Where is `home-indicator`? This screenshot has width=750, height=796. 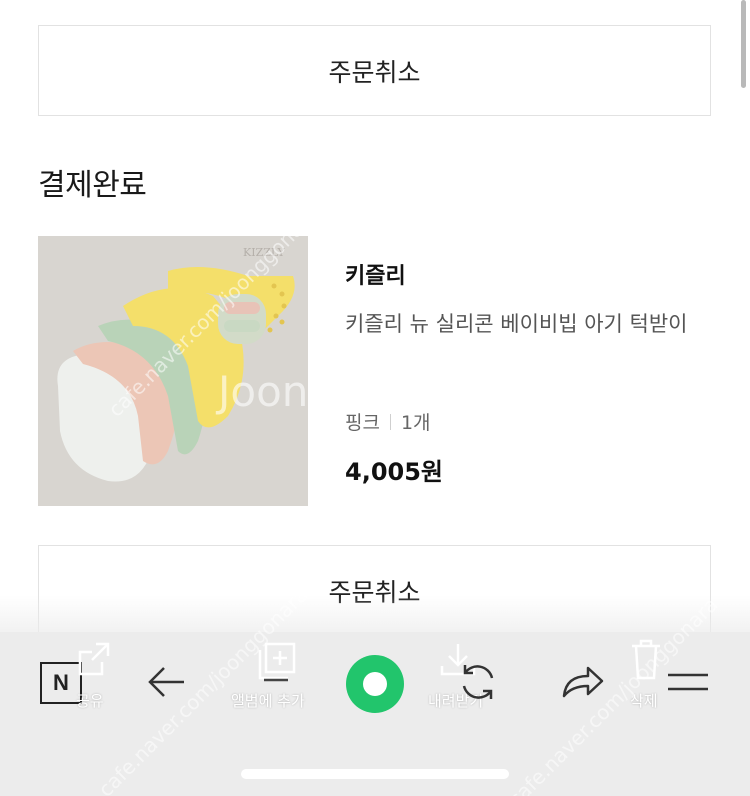 home-indicator is located at coordinates (375, 774).